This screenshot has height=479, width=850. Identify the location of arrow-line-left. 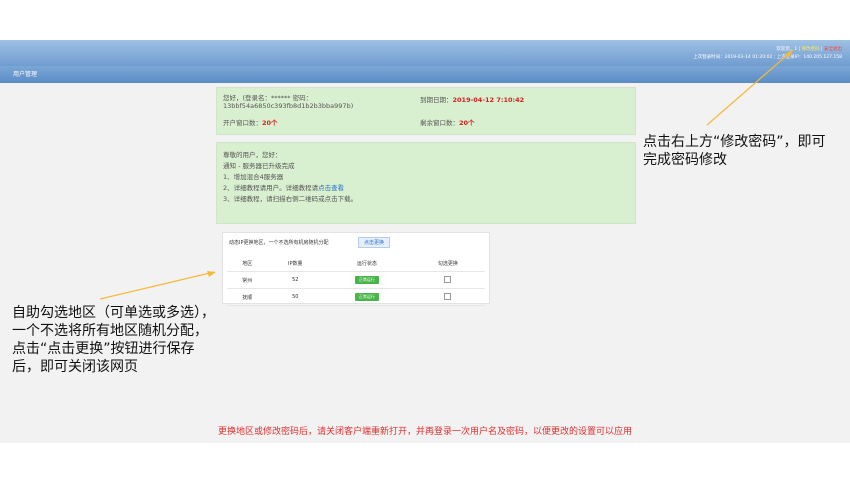
(157, 285).